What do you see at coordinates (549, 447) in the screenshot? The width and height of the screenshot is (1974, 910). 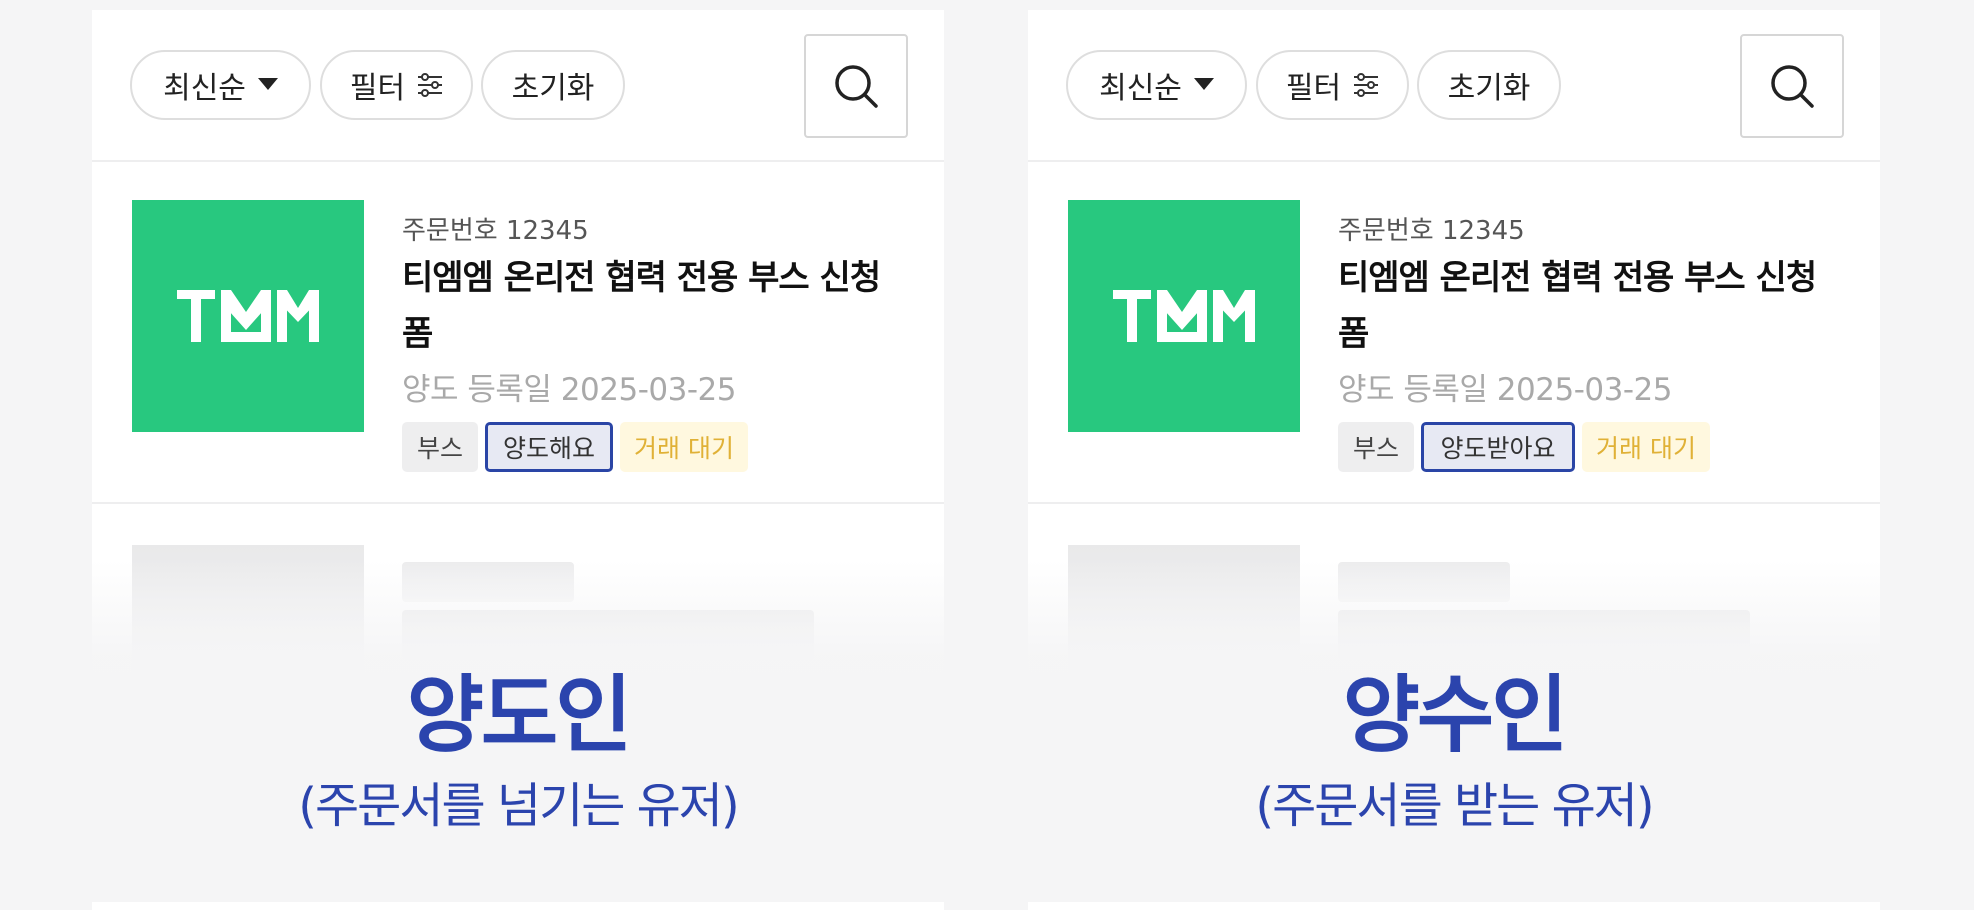 I see `transfer-type-tag: 양도해요` at bounding box center [549, 447].